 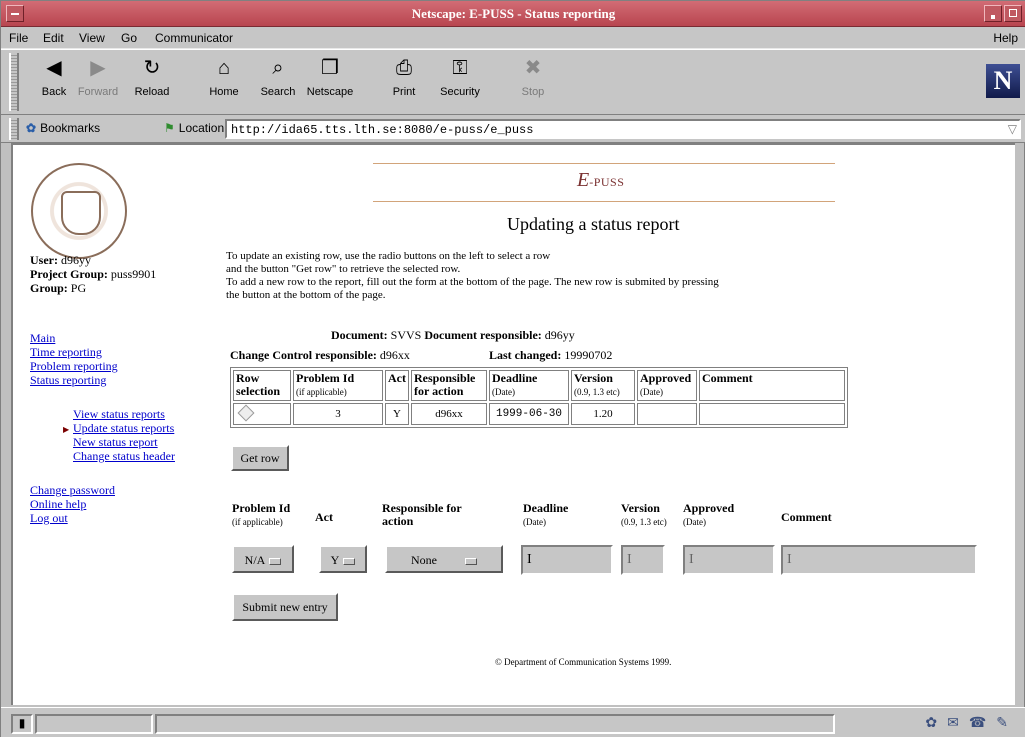 I want to click on online-help-link: Online help, so click(x=72, y=504).